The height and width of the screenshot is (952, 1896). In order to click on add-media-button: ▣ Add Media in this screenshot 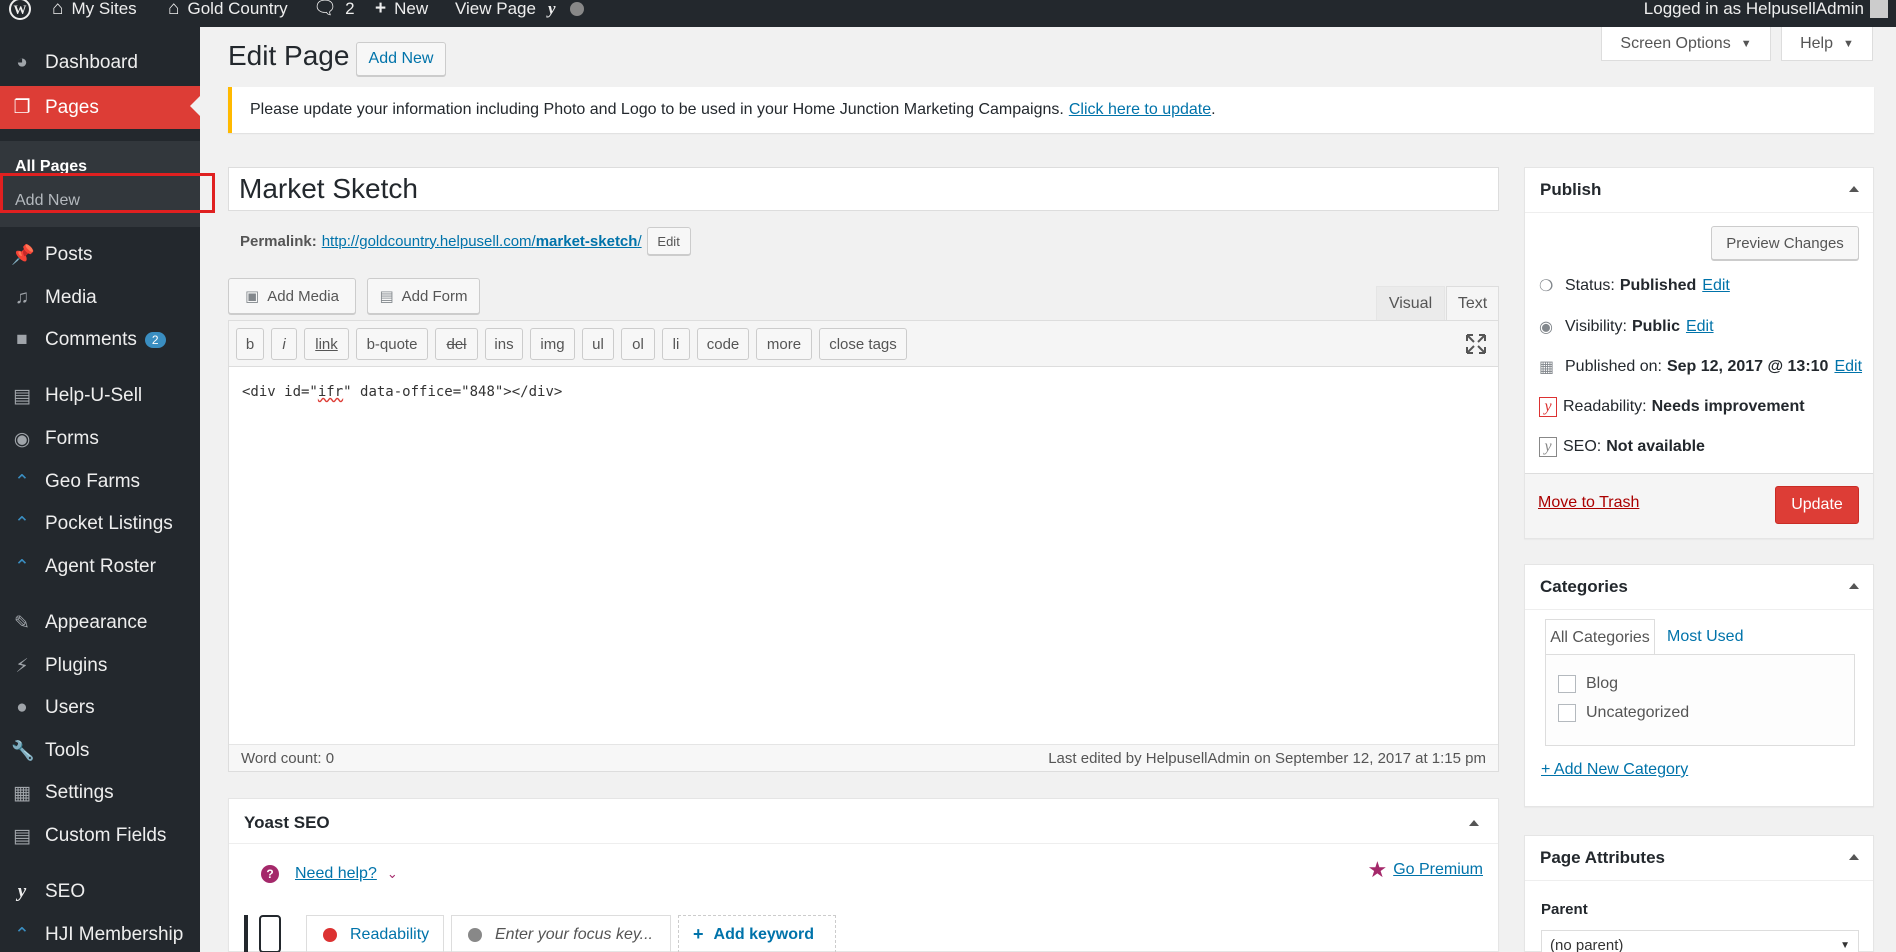, I will do `click(292, 296)`.